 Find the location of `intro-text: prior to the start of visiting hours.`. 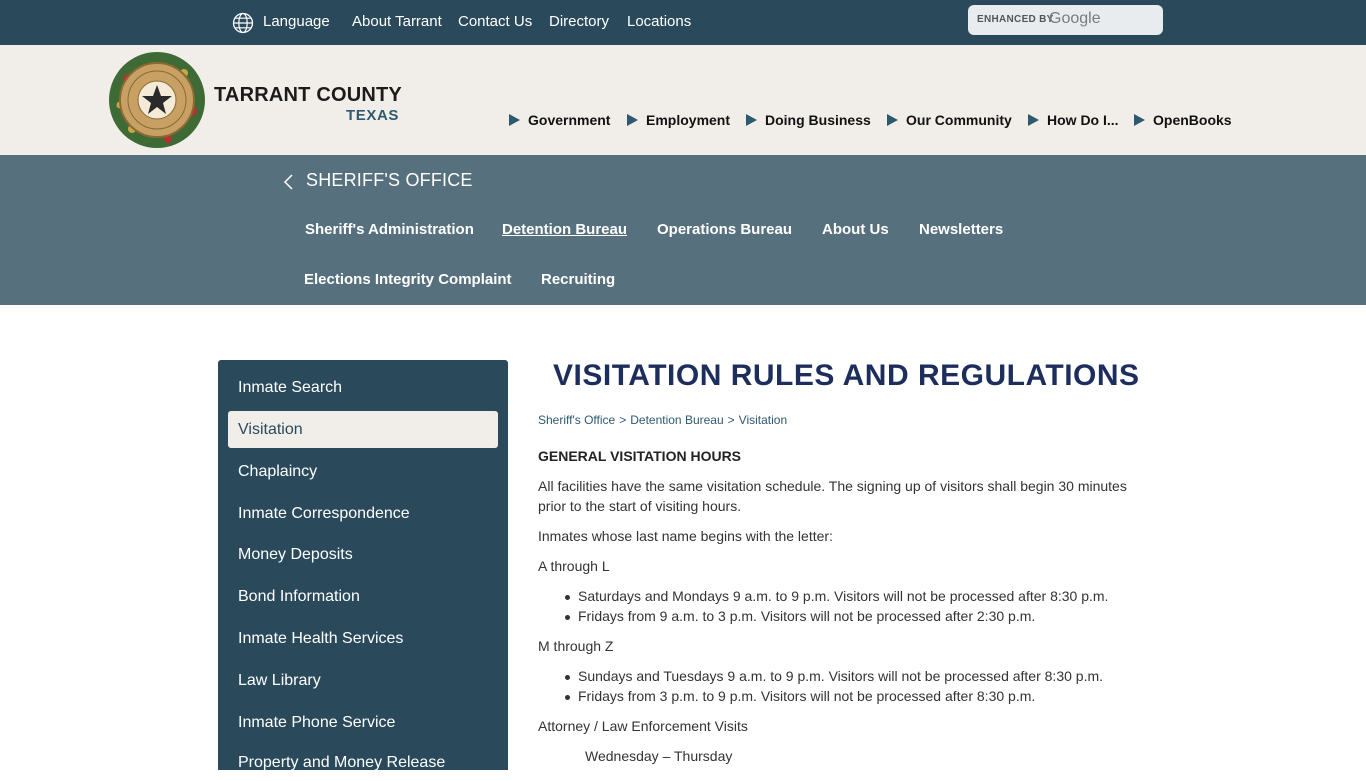

intro-text: prior to the start of visiting hours. is located at coordinates (640, 506).